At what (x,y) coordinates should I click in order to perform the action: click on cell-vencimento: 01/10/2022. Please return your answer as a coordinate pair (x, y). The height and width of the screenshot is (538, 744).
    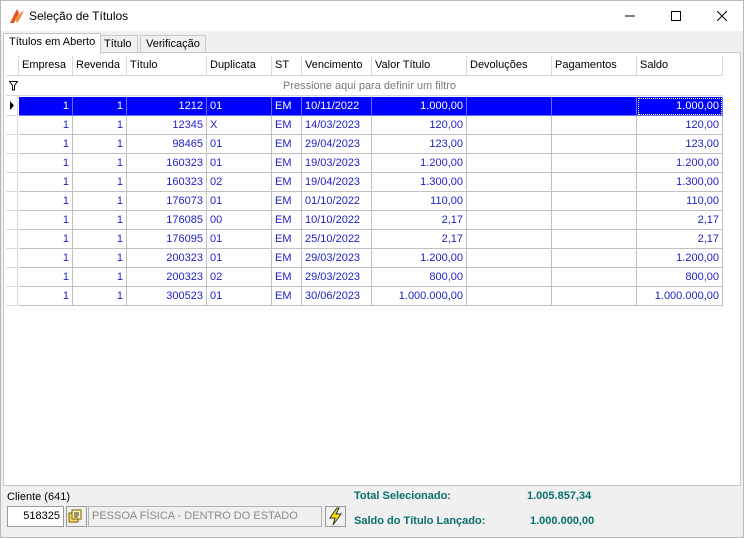
    Looking at the image, I should click on (337, 201).